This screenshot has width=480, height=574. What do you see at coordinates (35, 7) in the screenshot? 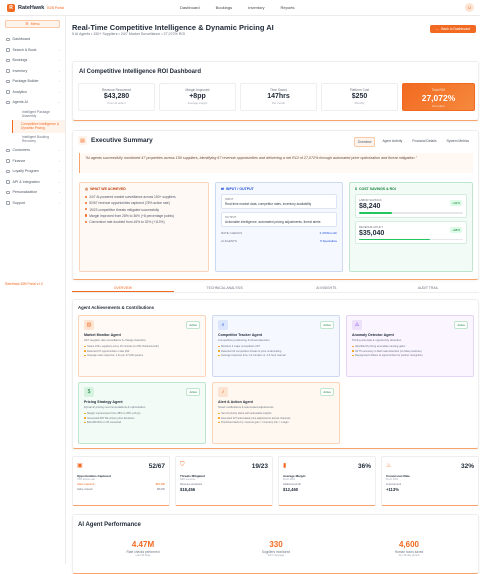
I see `brand-logo: R RateHawk B2B Portal` at bounding box center [35, 7].